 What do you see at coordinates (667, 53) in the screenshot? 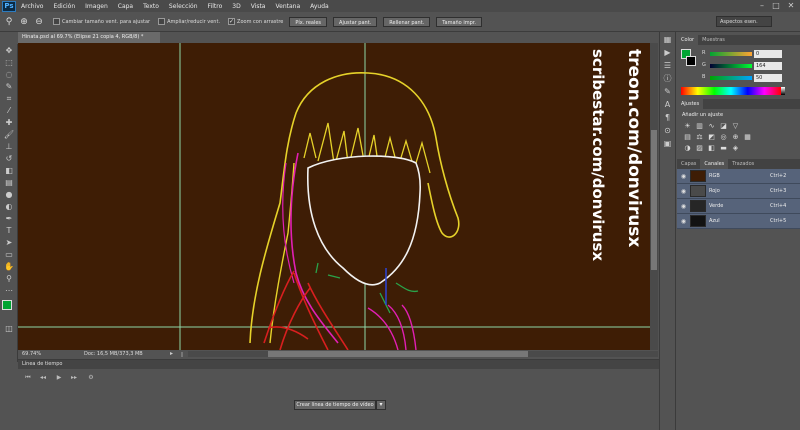
I see `actions-panel-icon: ▶` at bounding box center [667, 53].